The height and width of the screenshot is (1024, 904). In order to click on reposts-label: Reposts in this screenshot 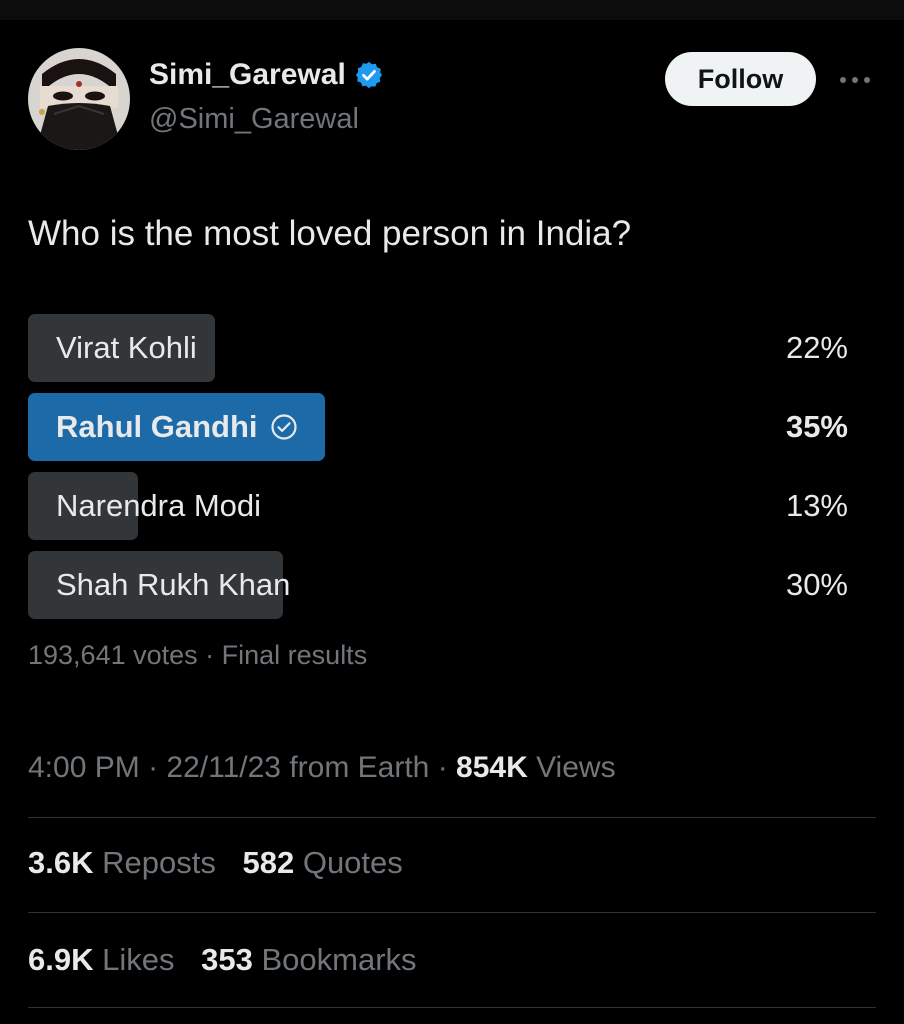, I will do `click(159, 862)`.